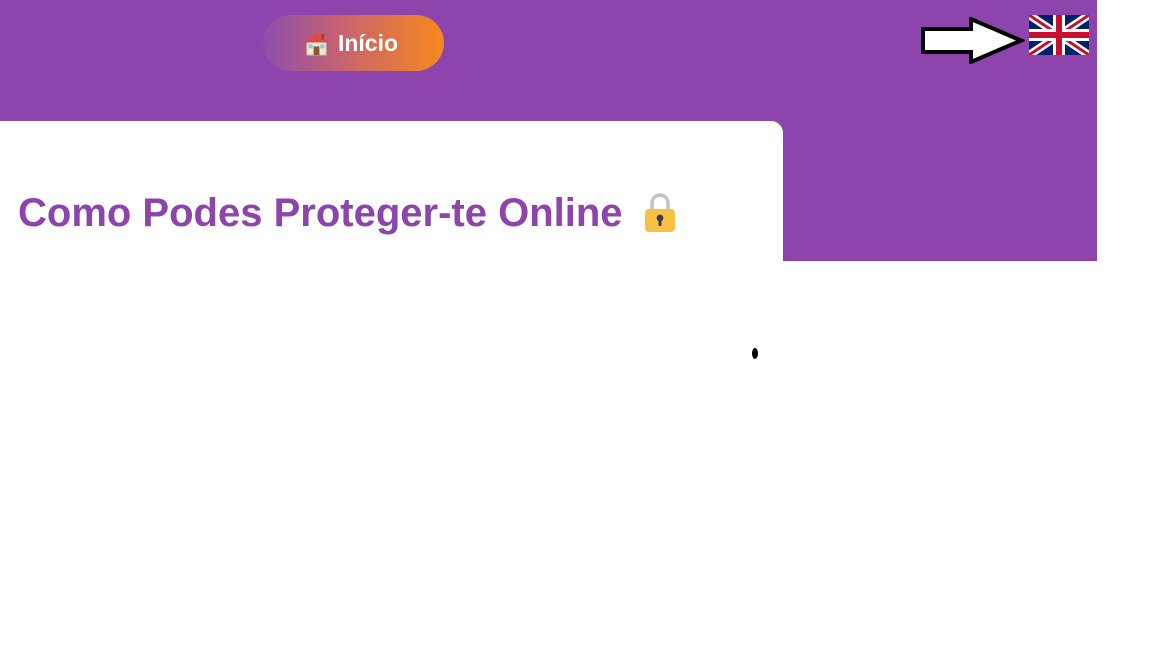  What do you see at coordinates (1059, 35) in the screenshot?
I see `uk-flag-icon` at bounding box center [1059, 35].